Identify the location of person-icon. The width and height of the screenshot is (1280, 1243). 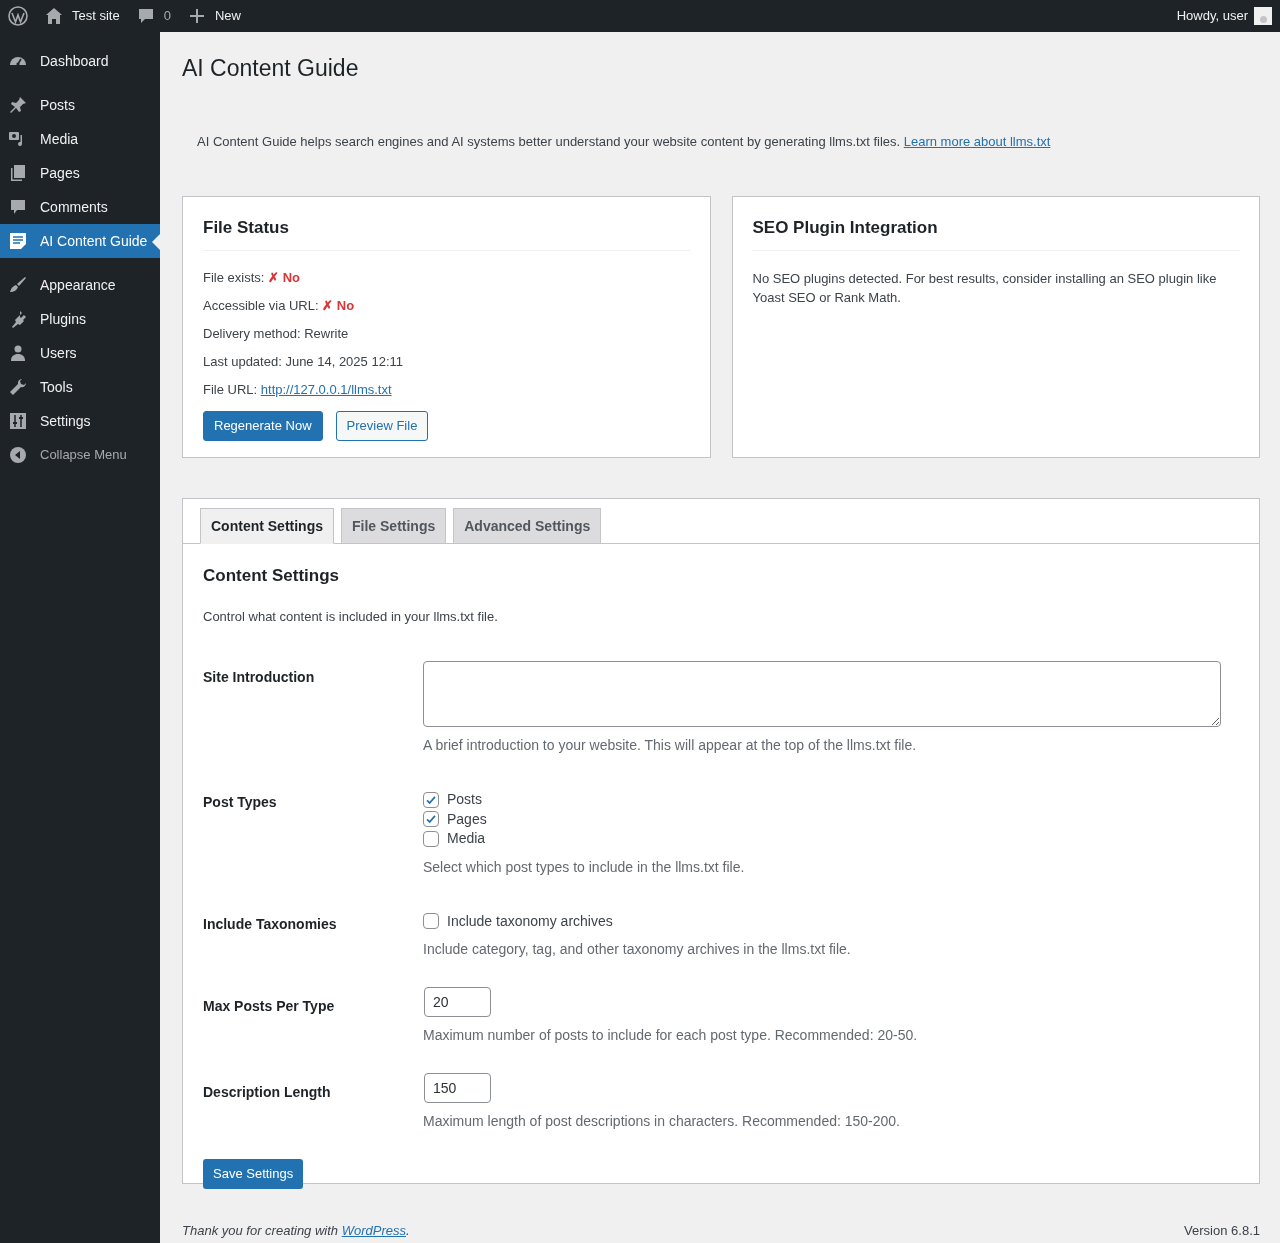
(18, 353).